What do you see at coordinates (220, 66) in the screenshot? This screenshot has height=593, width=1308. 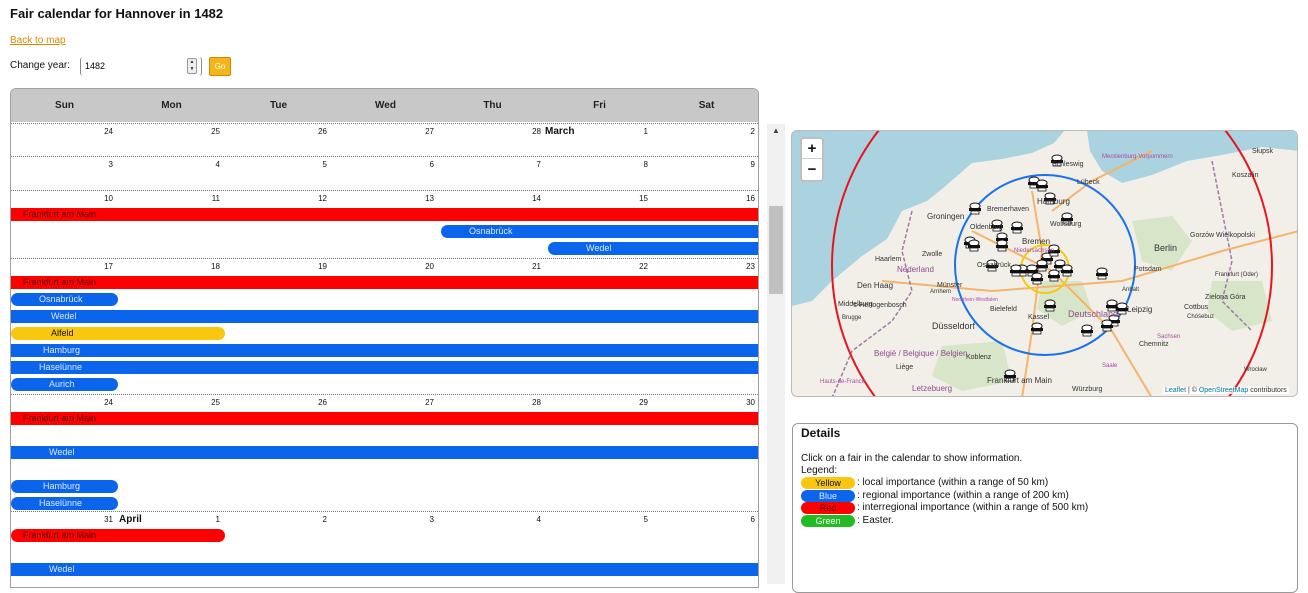 I see `go-button: Go` at bounding box center [220, 66].